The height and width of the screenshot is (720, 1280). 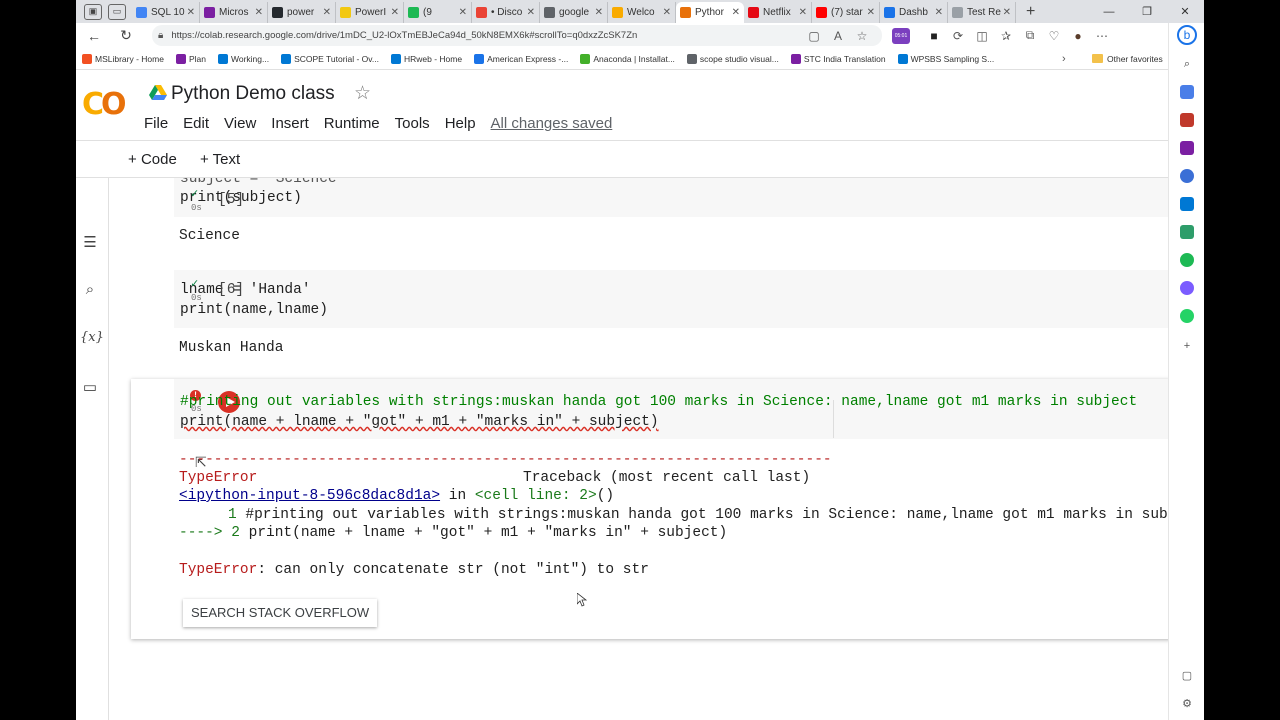 I want to click on favorite-star-icon: ☆, so click(x=862, y=36).